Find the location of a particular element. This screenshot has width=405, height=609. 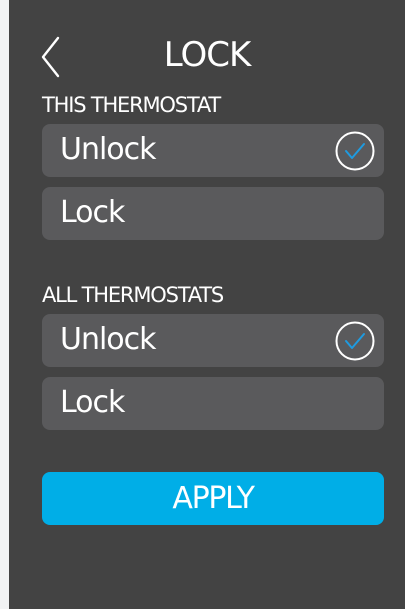

section-title-this-thermostat: THIS THERMOSTAT is located at coordinates (131, 105).